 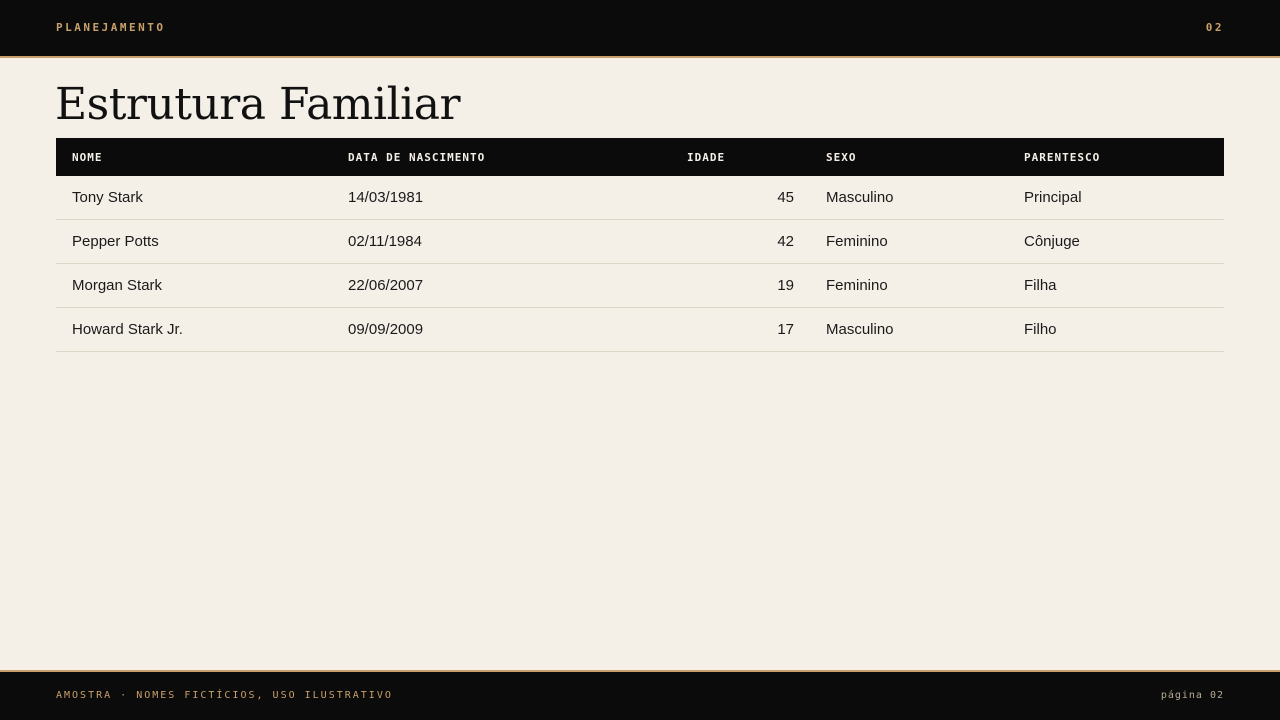 I want to click on column-header-parentesco: PARENTESCO, so click(x=1062, y=157).